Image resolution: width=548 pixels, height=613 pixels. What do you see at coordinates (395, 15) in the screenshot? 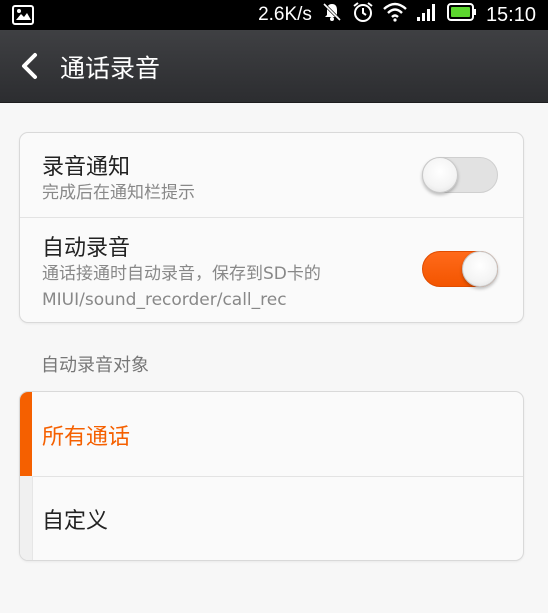
I see `wifi-icon` at bounding box center [395, 15].